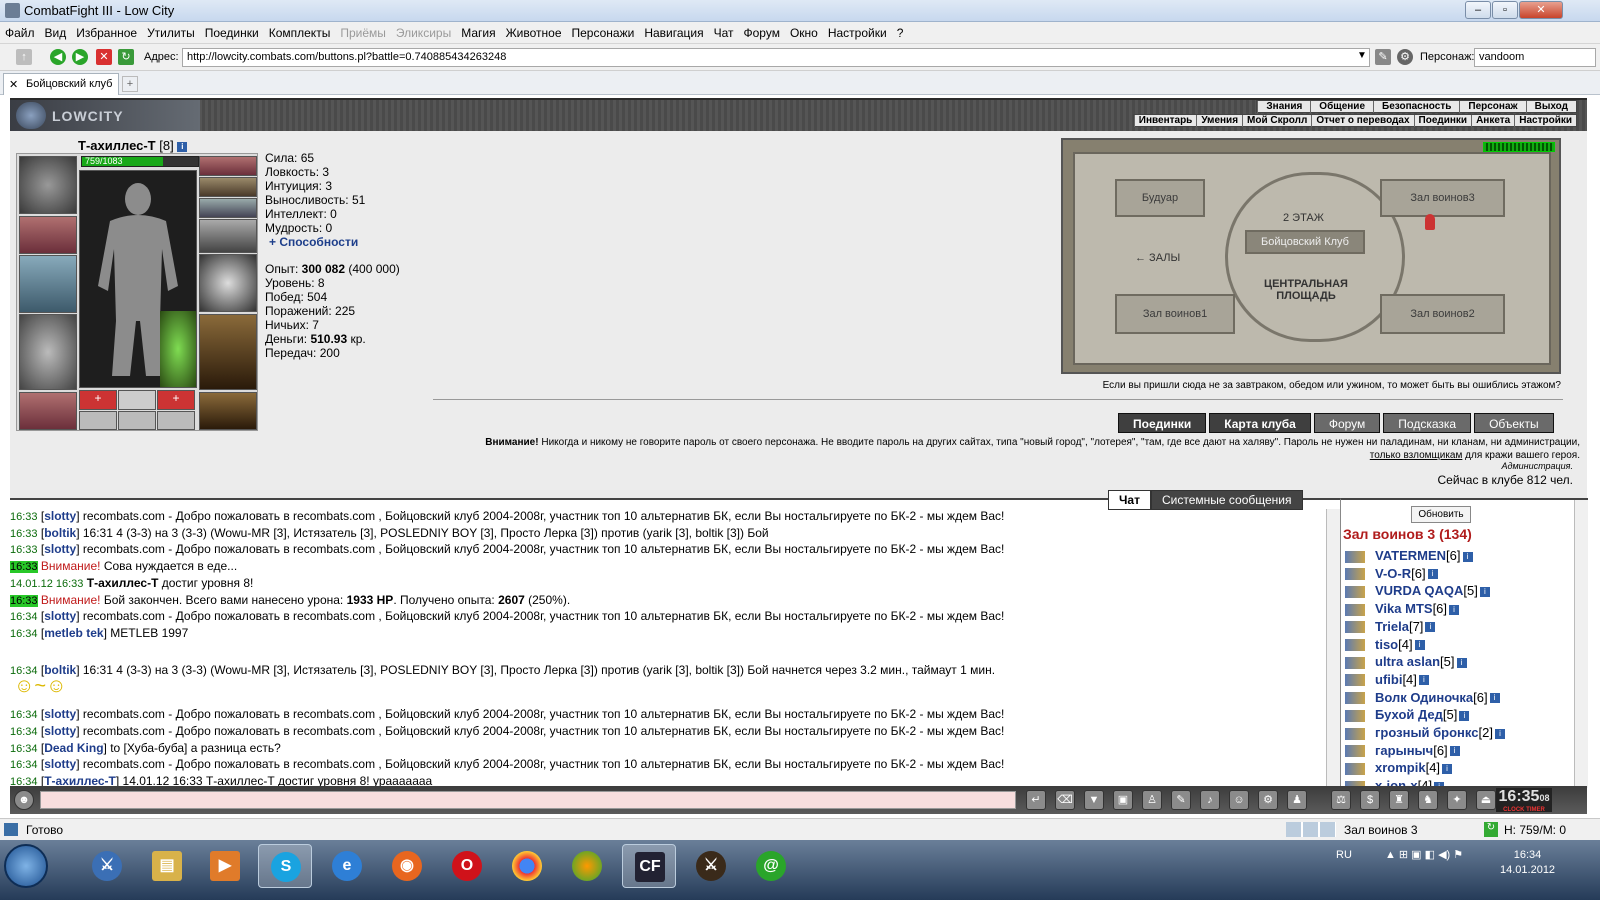 The width and height of the screenshot is (1600, 900). I want to click on boots-slot, so click(228, 411).